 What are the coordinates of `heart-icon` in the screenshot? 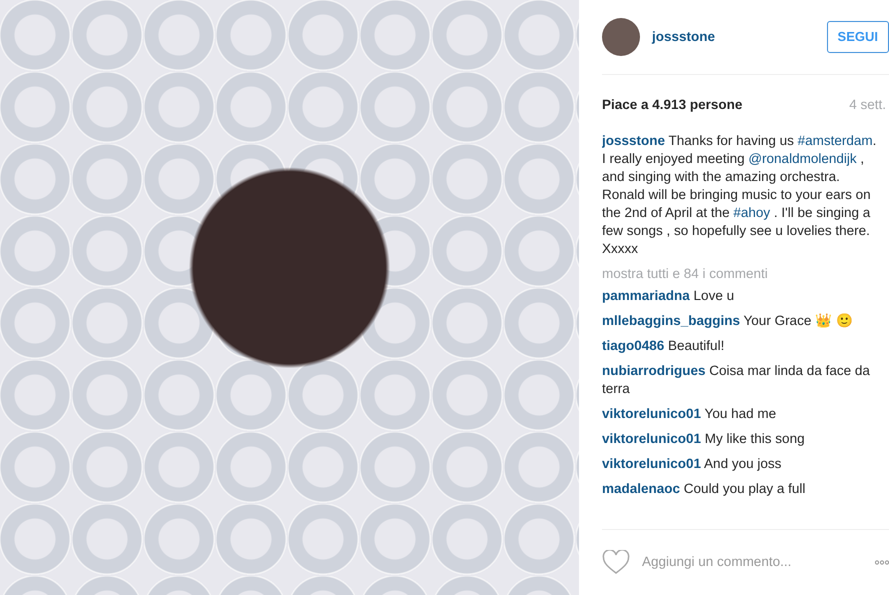 It's located at (616, 562).